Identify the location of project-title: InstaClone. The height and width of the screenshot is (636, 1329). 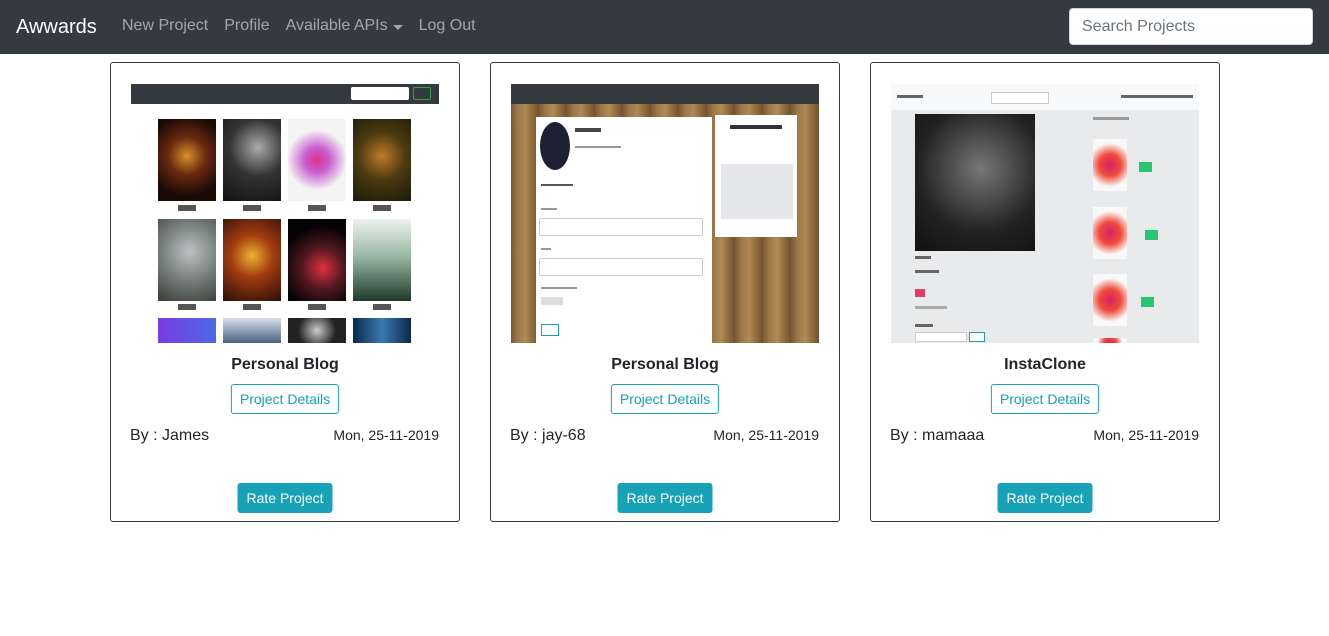
(1045, 364).